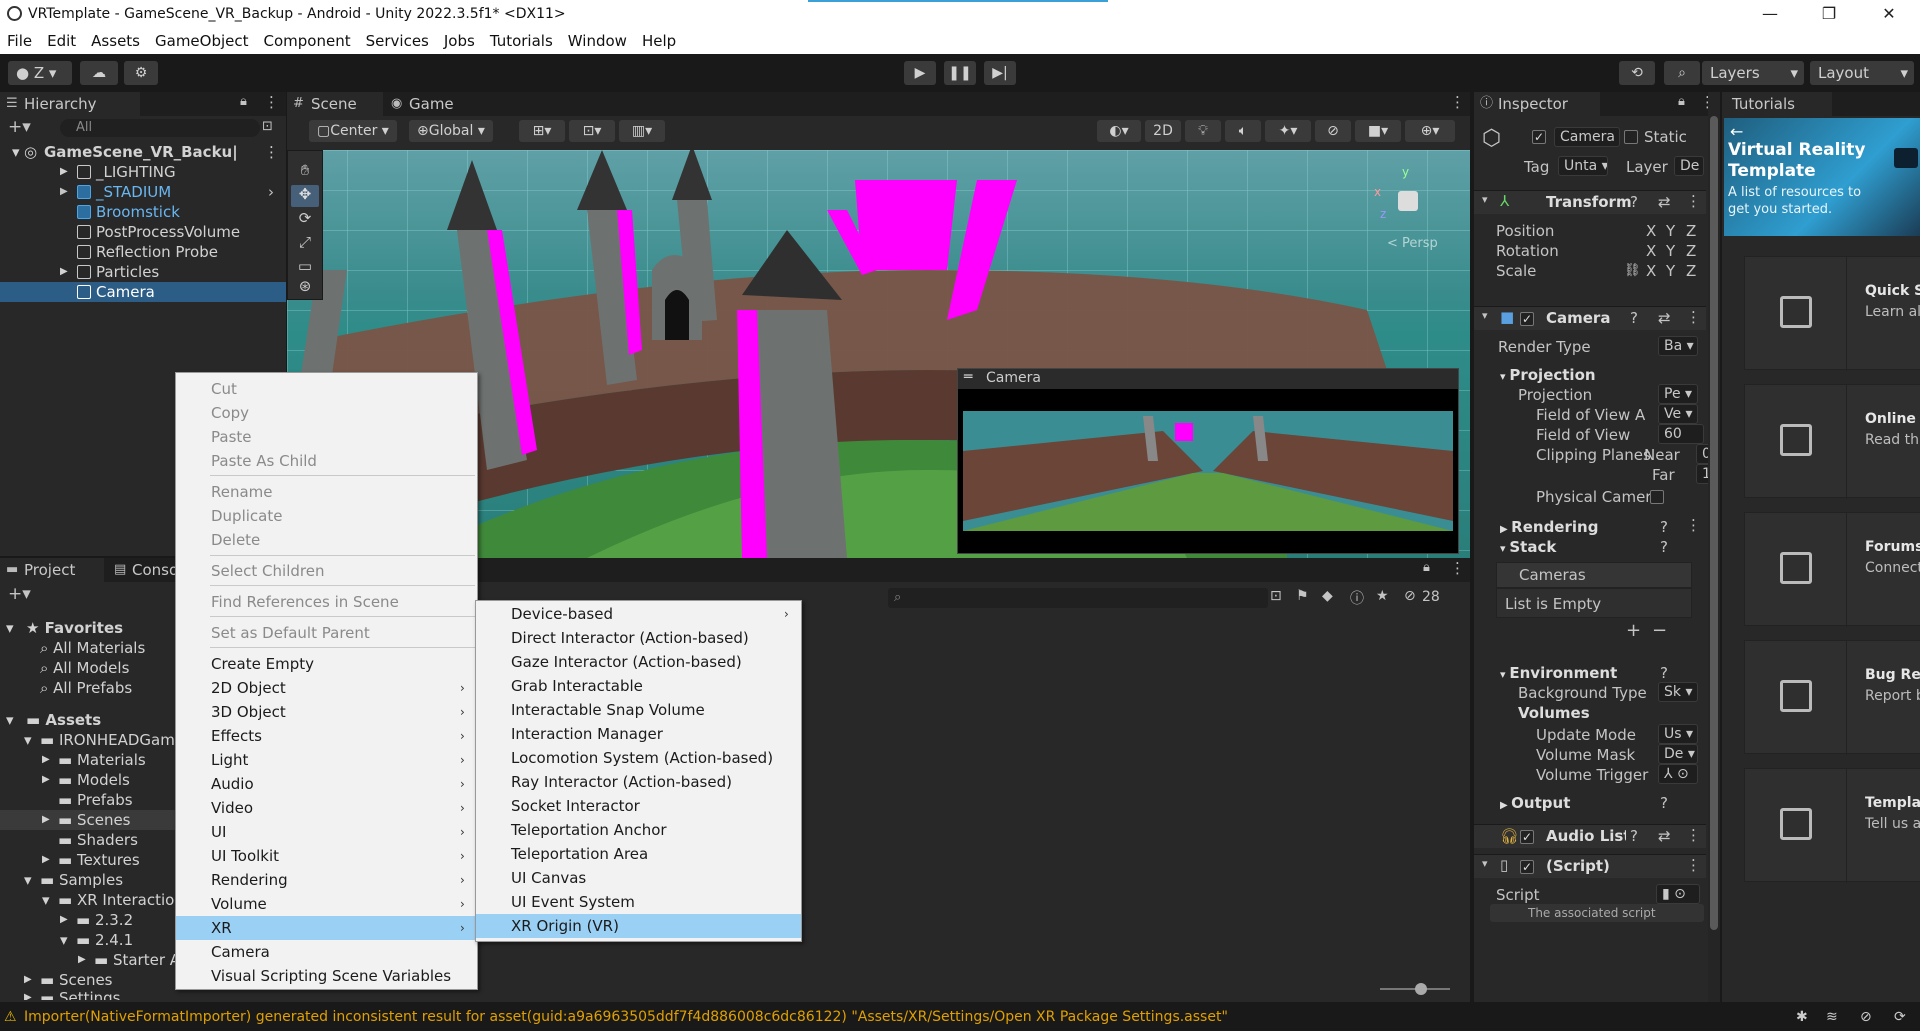 The height and width of the screenshot is (1031, 1920). Describe the element at coordinates (326, 492) in the screenshot. I see `menu-item-rename: Rename` at that location.